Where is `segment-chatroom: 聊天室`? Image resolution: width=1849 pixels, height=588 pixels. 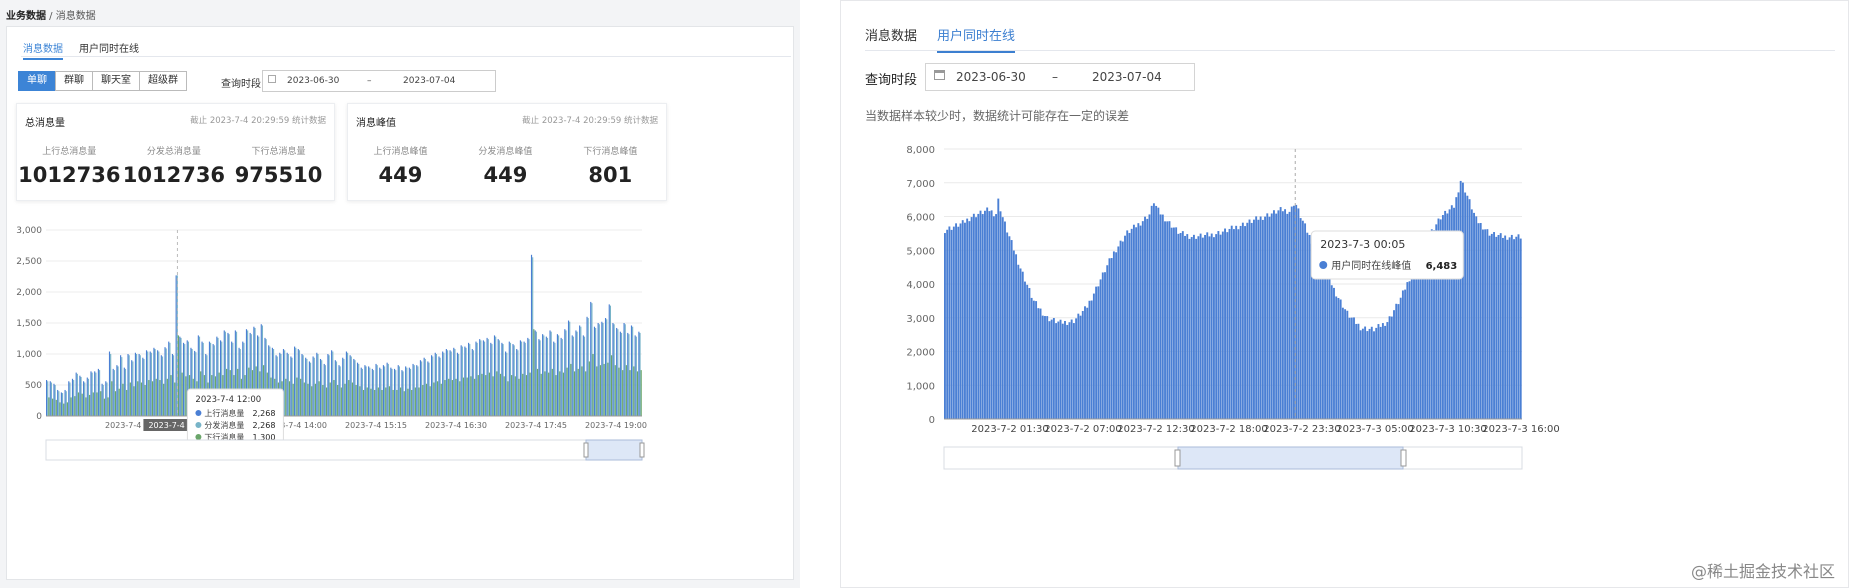
segment-chatroom: 聊天室 is located at coordinates (116, 81).